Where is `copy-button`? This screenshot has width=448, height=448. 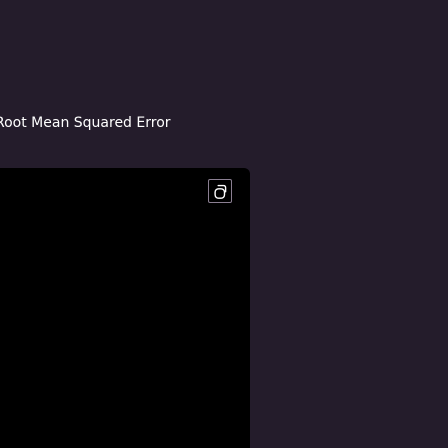 copy-button is located at coordinates (220, 191).